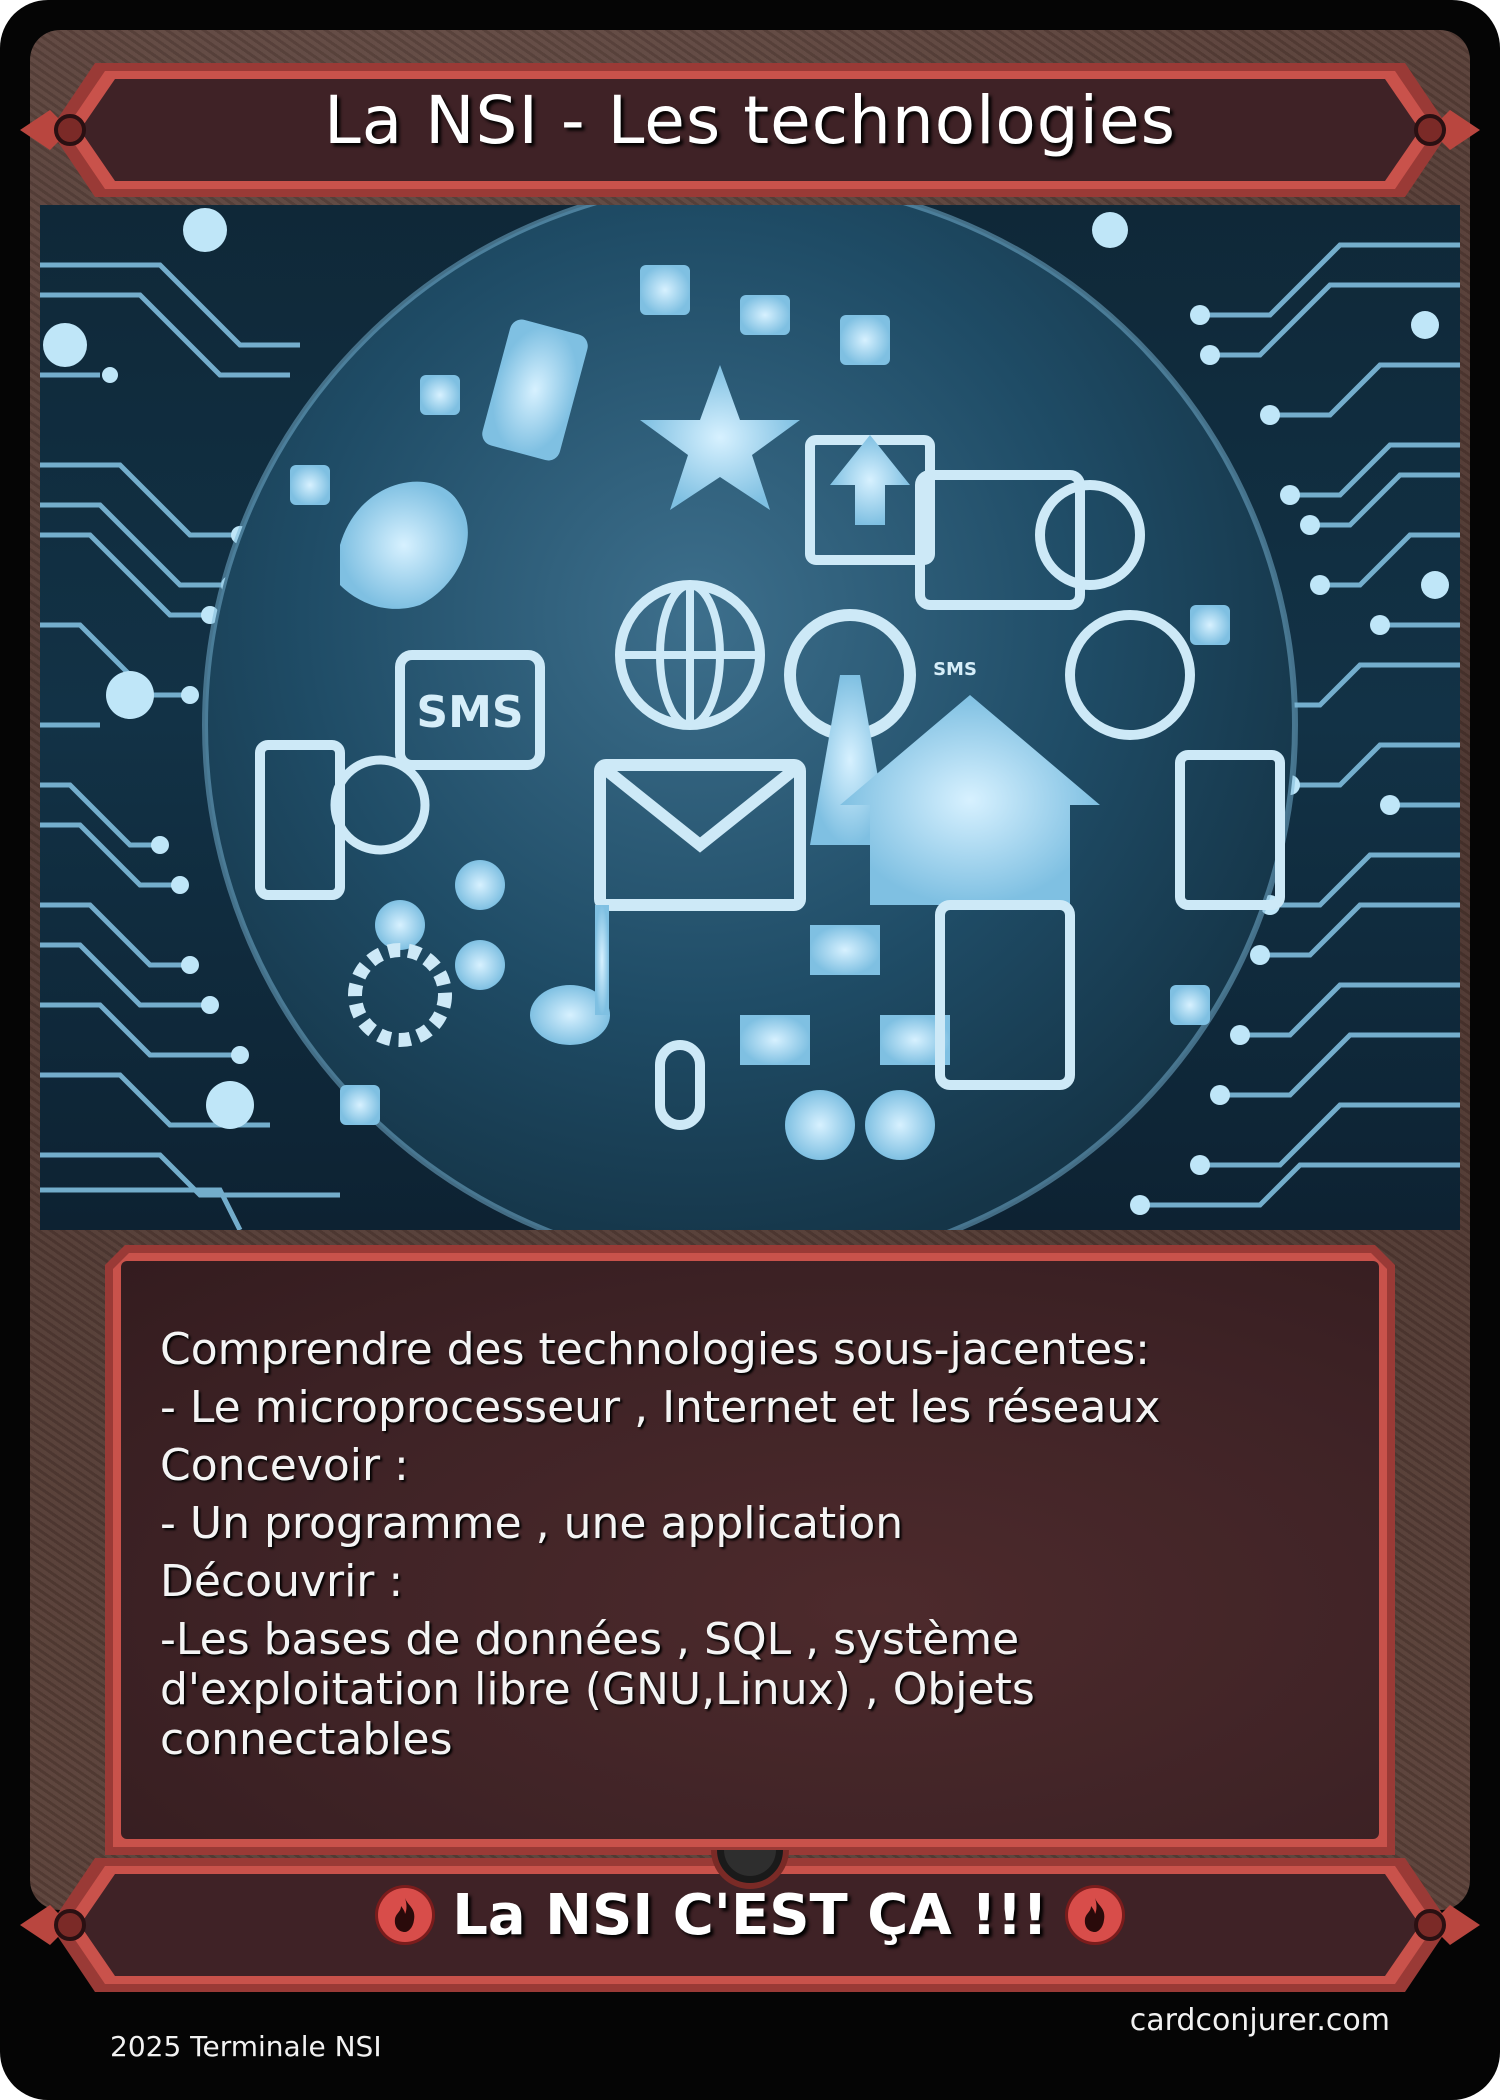 The image size is (1500, 2100). What do you see at coordinates (284, 1465) in the screenshot?
I see `rules-line: Concevoir :` at bounding box center [284, 1465].